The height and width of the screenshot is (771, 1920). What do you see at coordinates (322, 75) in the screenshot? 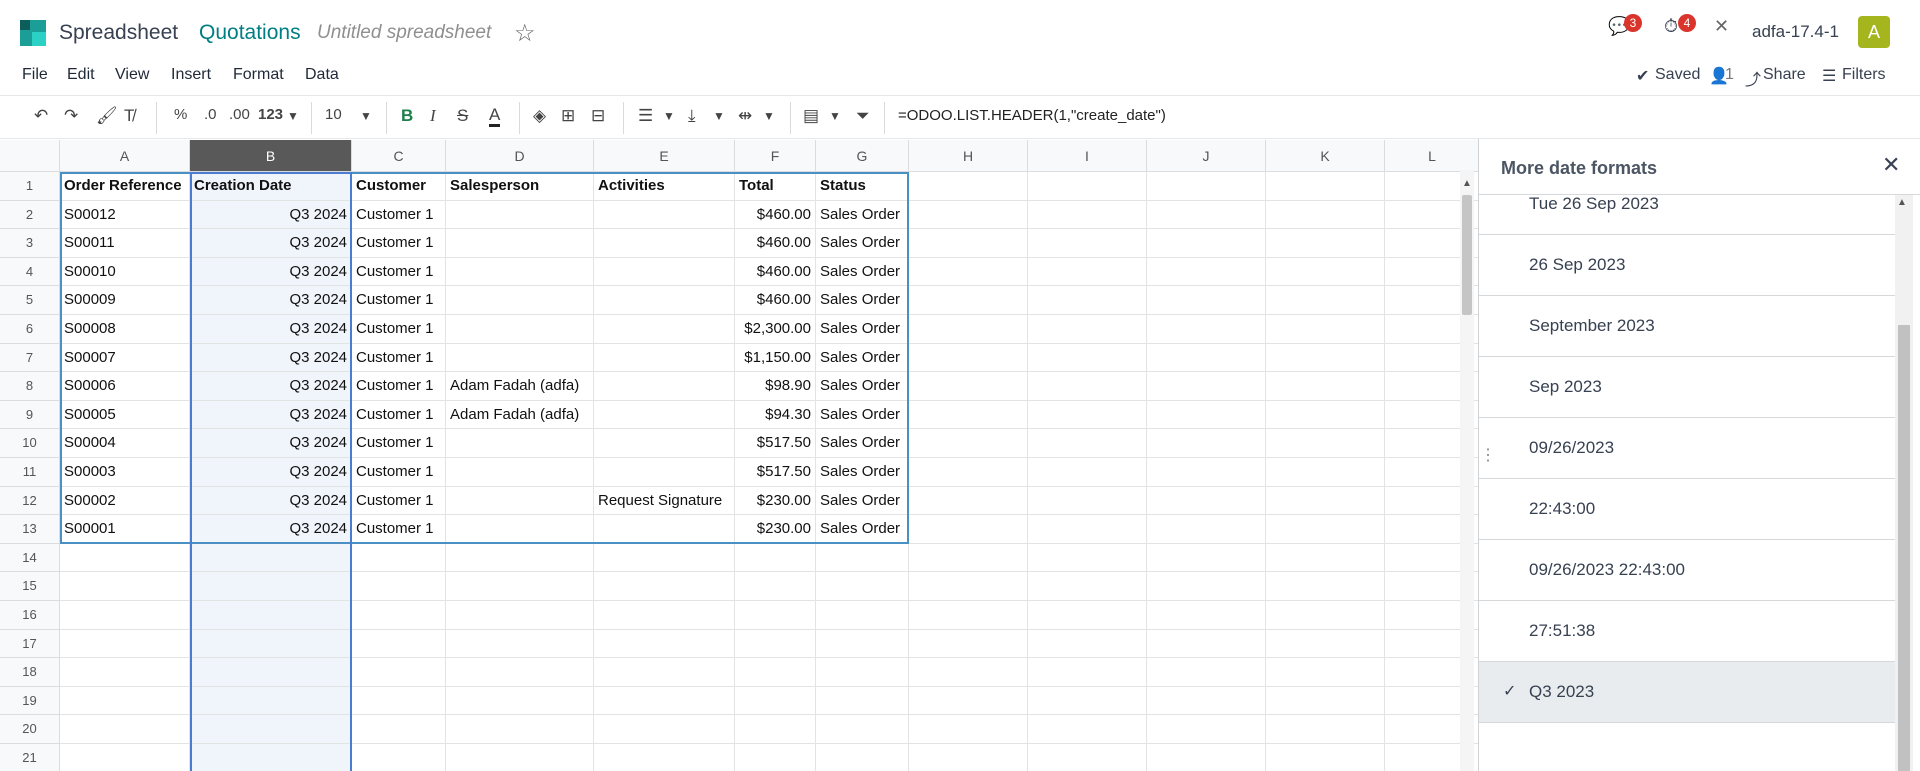
I see `menu-data: Data` at bounding box center [322, 75].